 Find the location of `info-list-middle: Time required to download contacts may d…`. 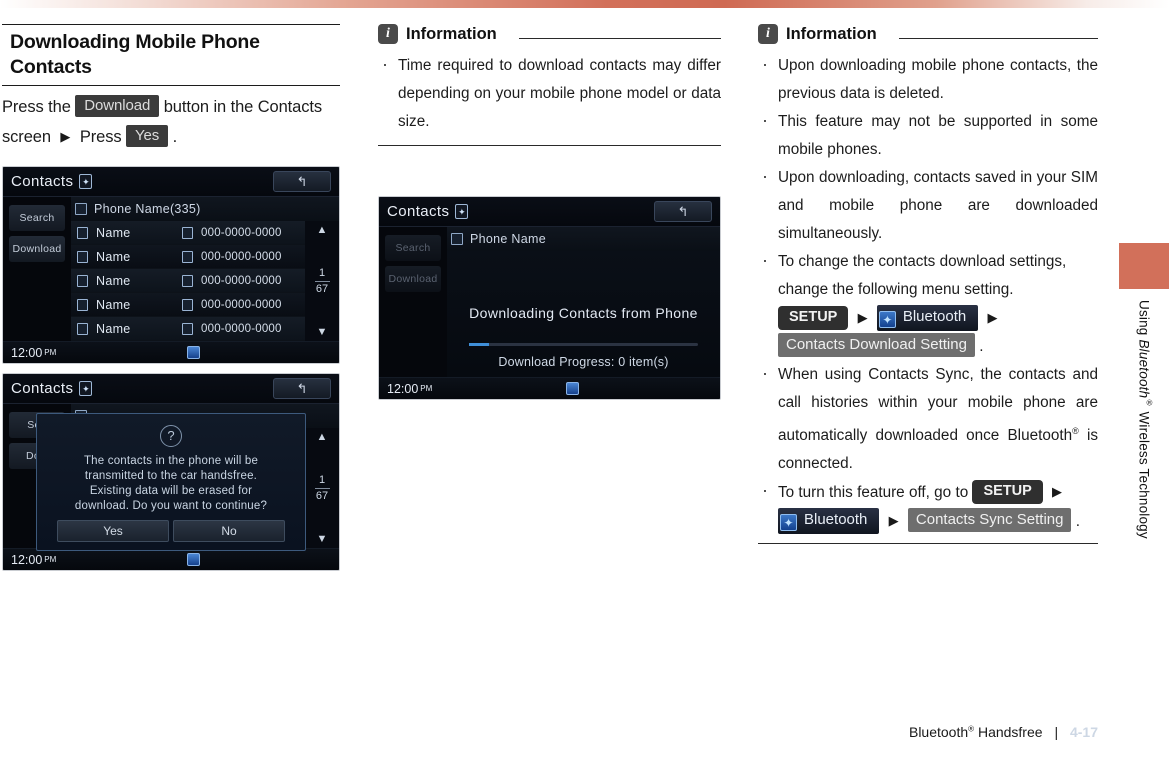

info-list-middle: Time required to download contacts may d… is located at coordinates (549, 93).